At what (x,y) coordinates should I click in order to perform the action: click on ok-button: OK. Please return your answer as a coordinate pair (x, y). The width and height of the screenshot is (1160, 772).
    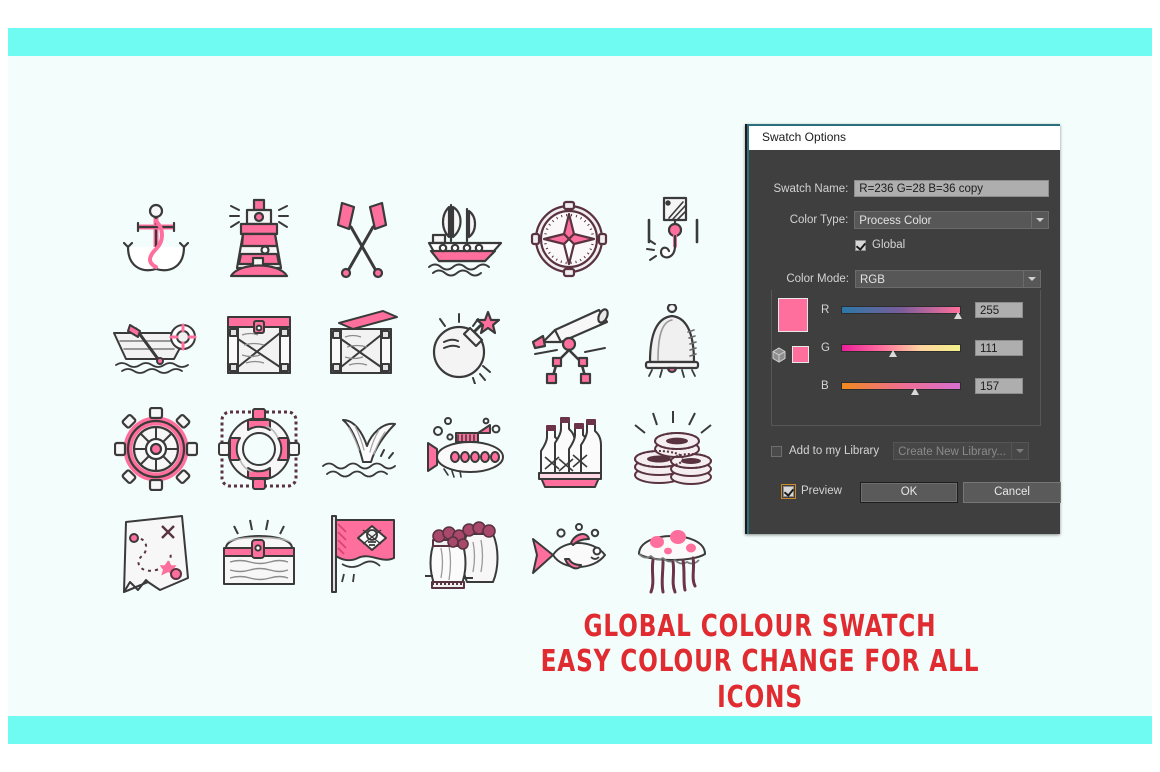
    Looking at the image, I should click on (909, 492).